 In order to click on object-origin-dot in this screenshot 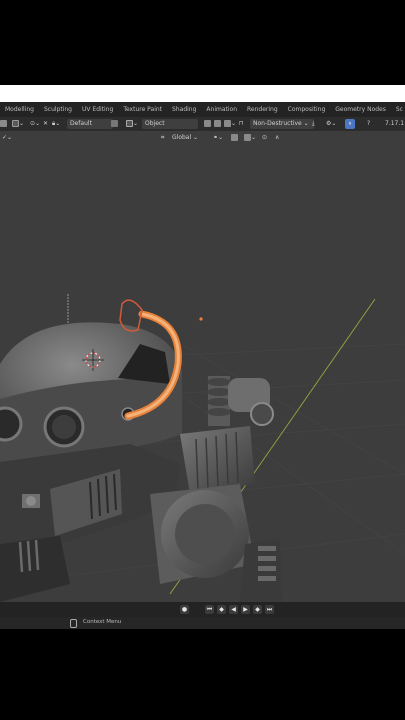, I will do `click(201, 319)`.